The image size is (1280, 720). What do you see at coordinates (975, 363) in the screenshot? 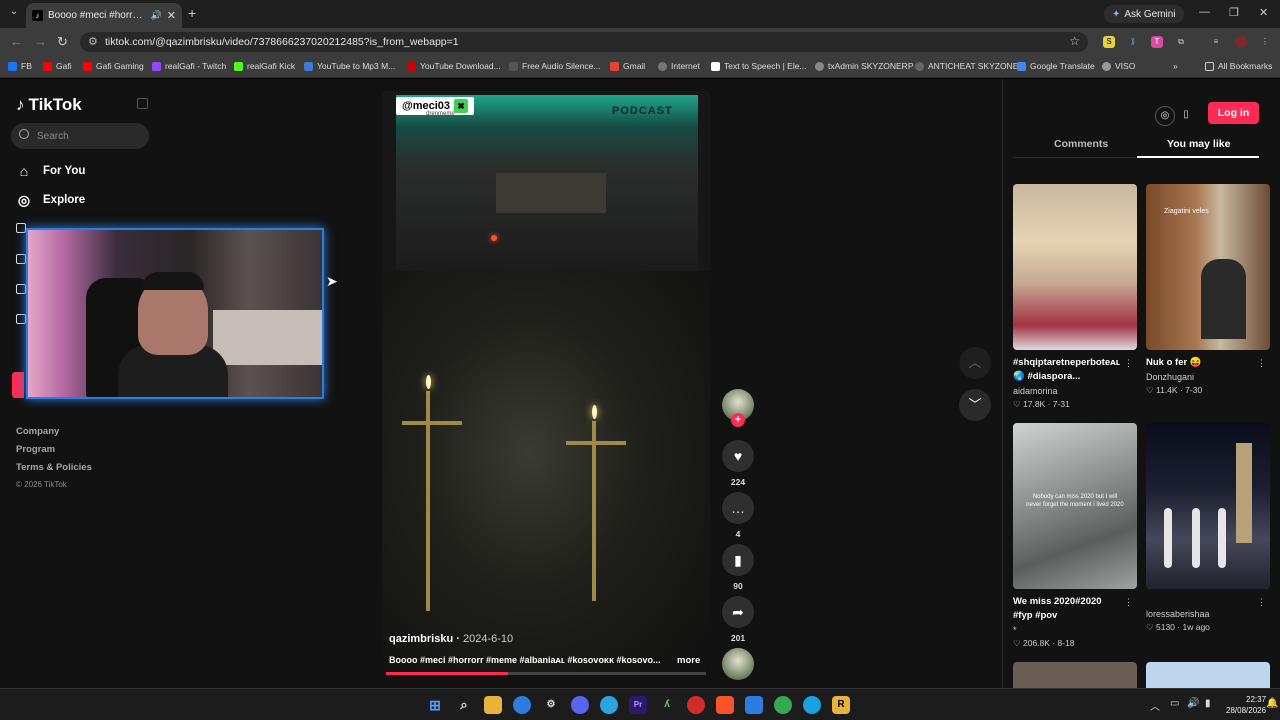
I see `previous-video-chevron-up-icon: ︿` at bounding box center [975, 363].